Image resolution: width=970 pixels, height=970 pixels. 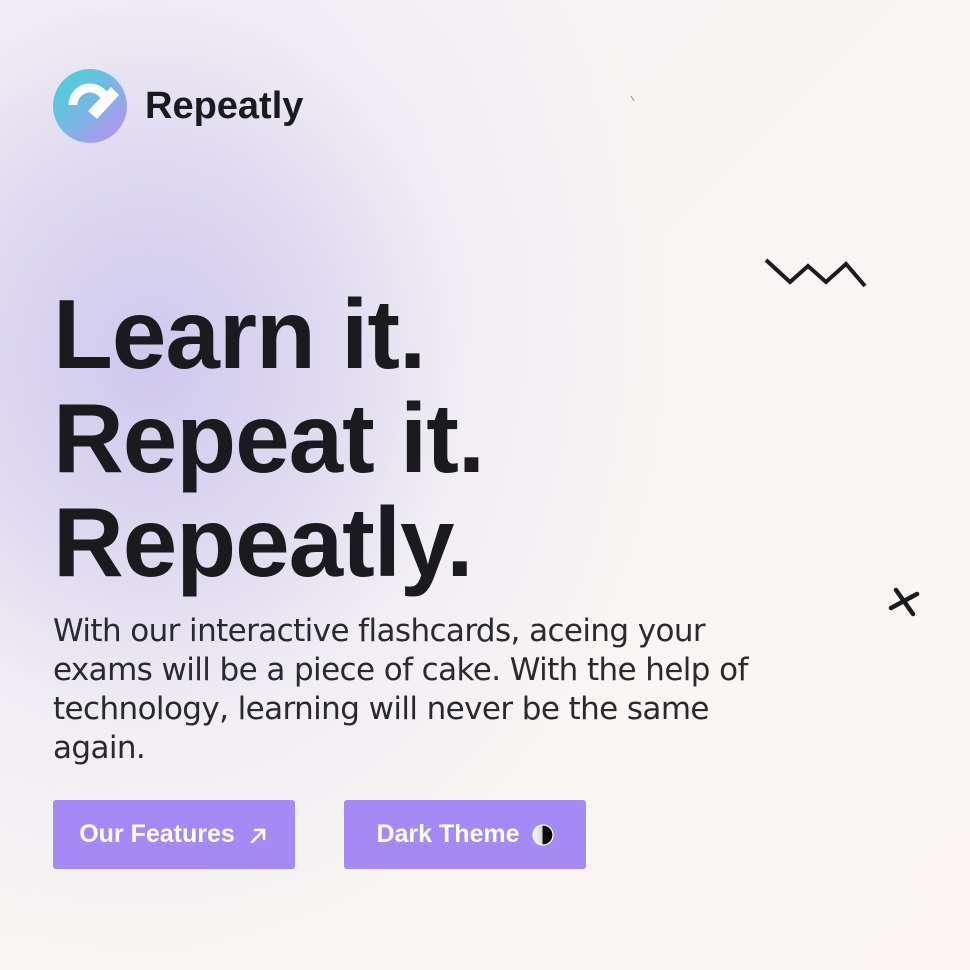 I want to click on hero-title-line: Repeatly., so click(x=263, y=542).